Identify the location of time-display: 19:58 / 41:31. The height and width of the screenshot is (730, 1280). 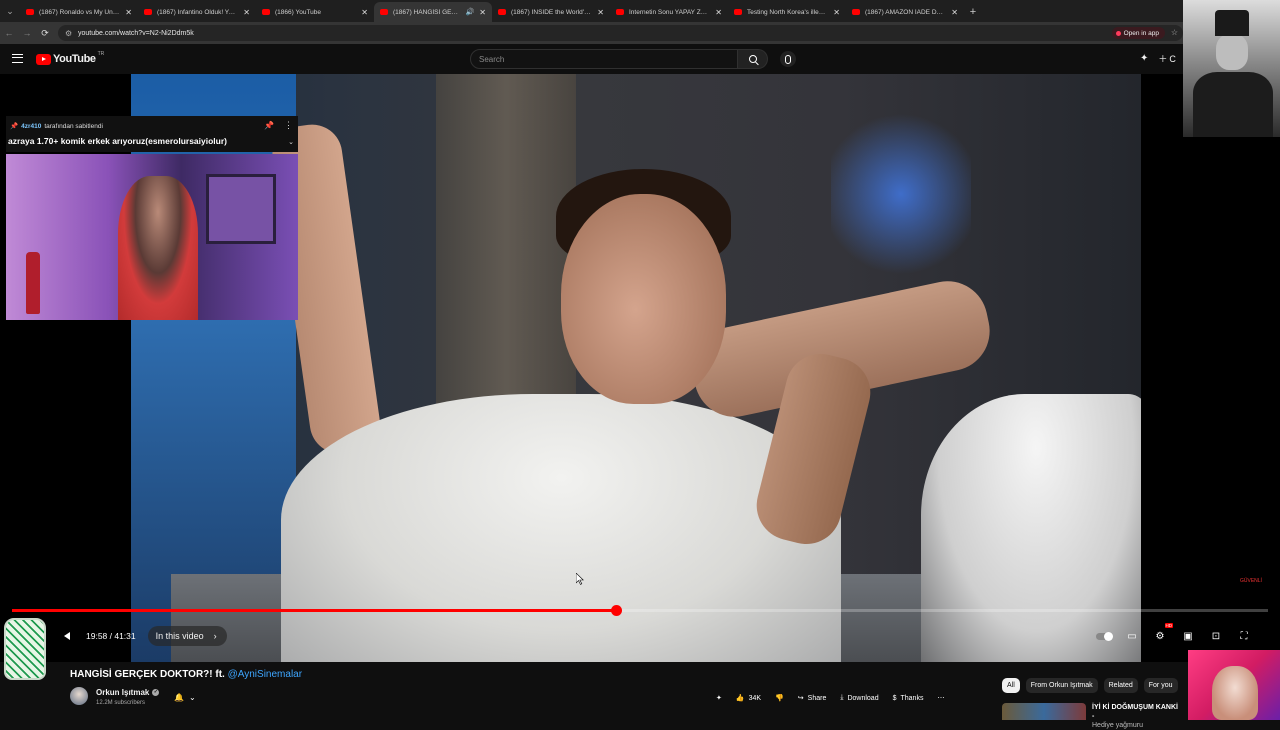
(111, 636).